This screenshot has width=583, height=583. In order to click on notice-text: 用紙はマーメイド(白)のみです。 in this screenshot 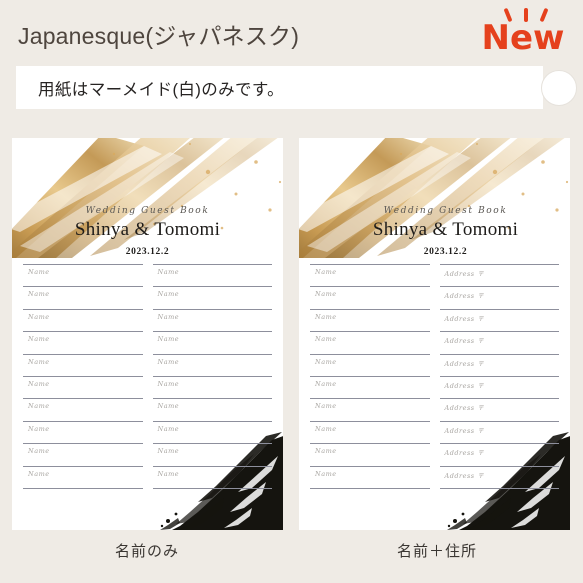, I will do `click(161, 89)`.